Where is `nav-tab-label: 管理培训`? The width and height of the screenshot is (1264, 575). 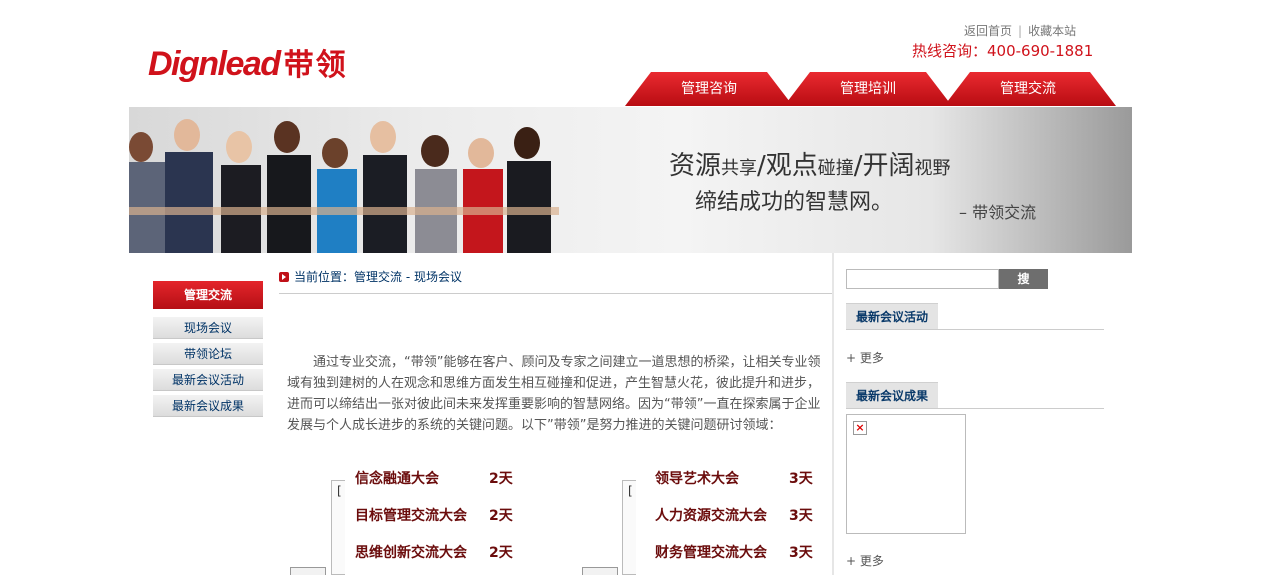
nav-tab-label: 管理培训 is located at coordinates (868, 89).